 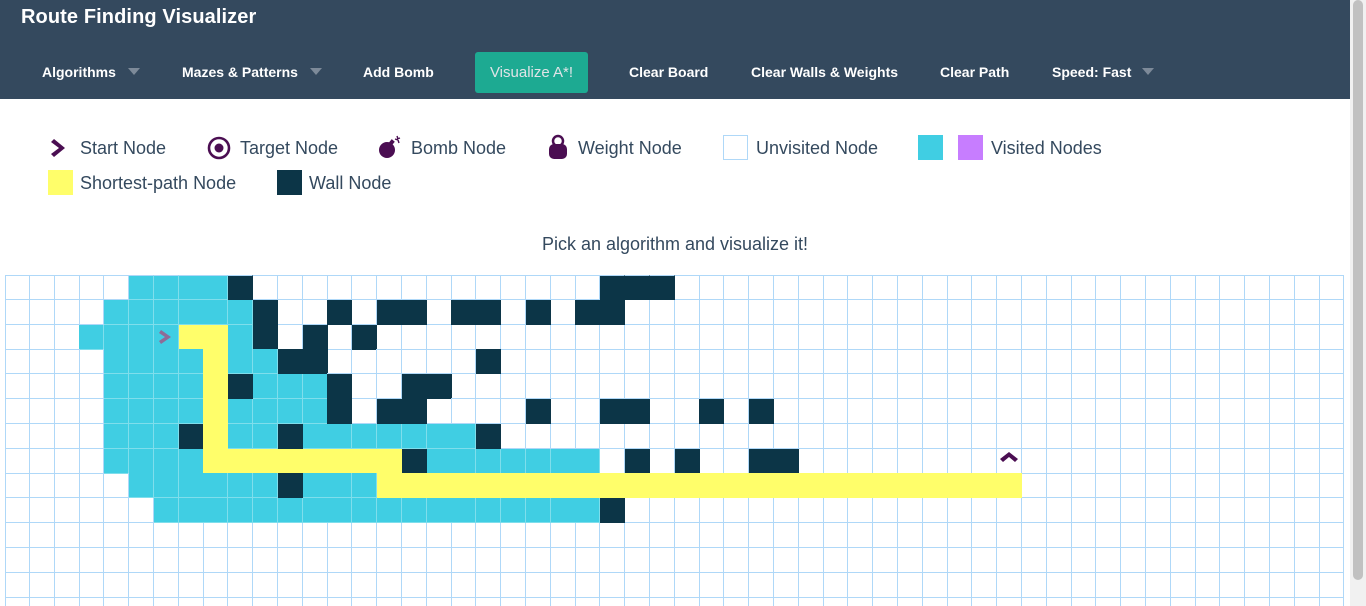 What do you see at coordinates (166, 337) in the screenshot?
I see `start-node-icon` at bounding box center [166, 337].